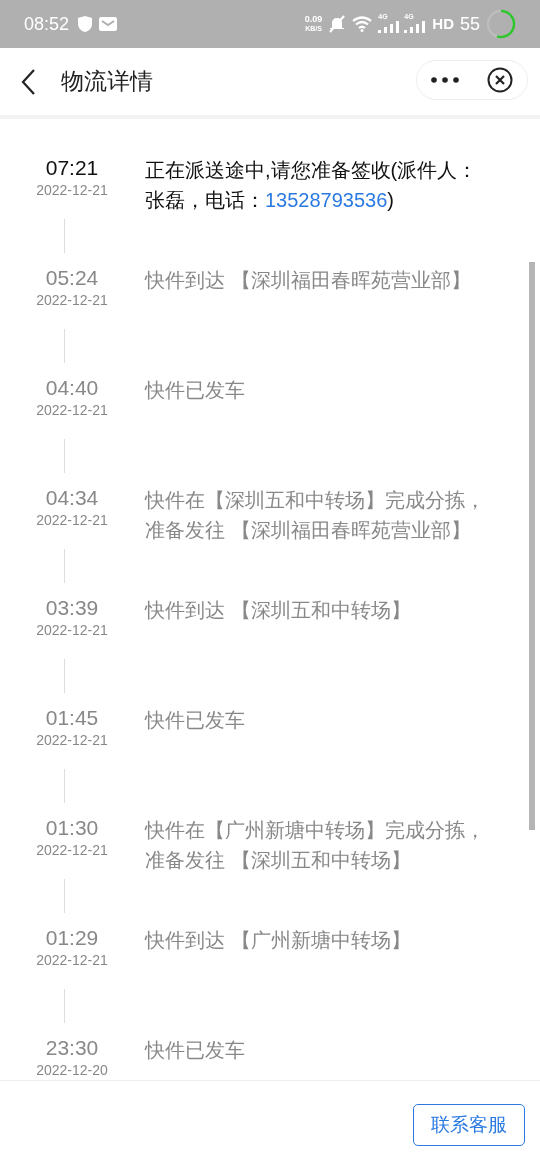 The width and height of the screenshot is (540, 1170). I want to click on event-time: 01:45, so click(72, 718).